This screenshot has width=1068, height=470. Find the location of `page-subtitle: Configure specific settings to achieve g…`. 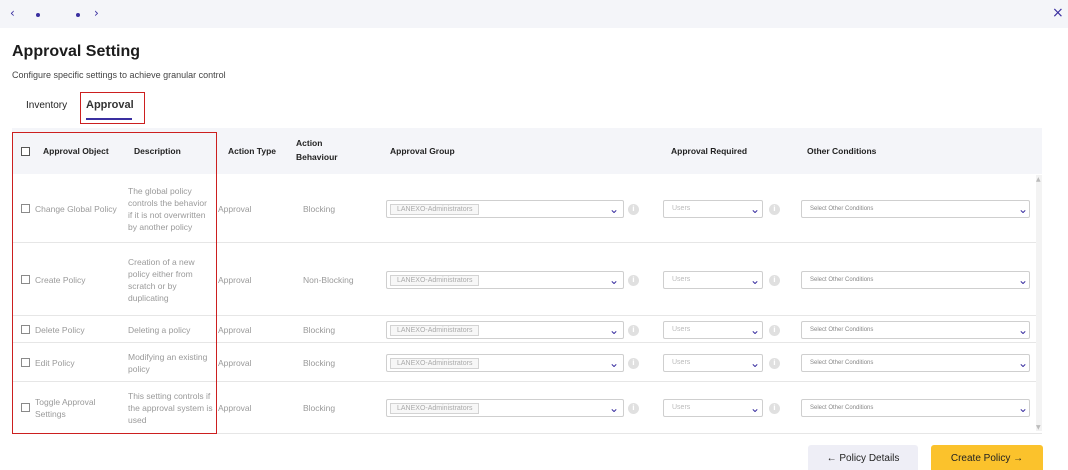

page-subtitle: Configure specific settings to achieve g… is located at coordinates (119, 75).